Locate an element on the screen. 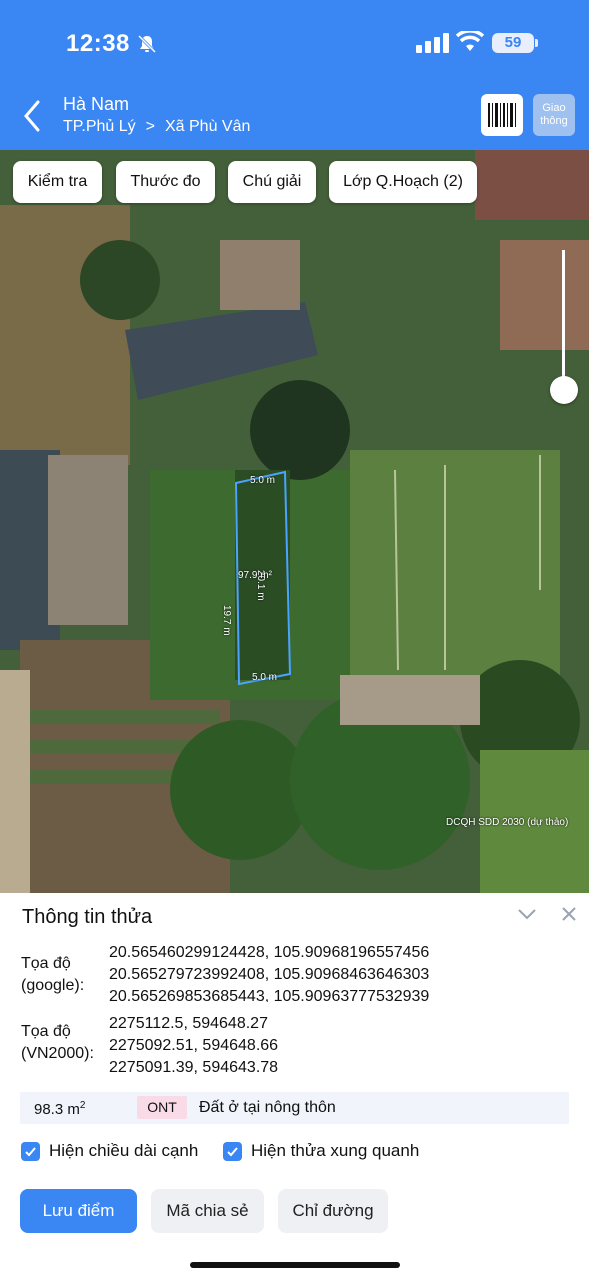 This screenshot has height=1280, width=589. close-icon is located at coordinates (569, 914).